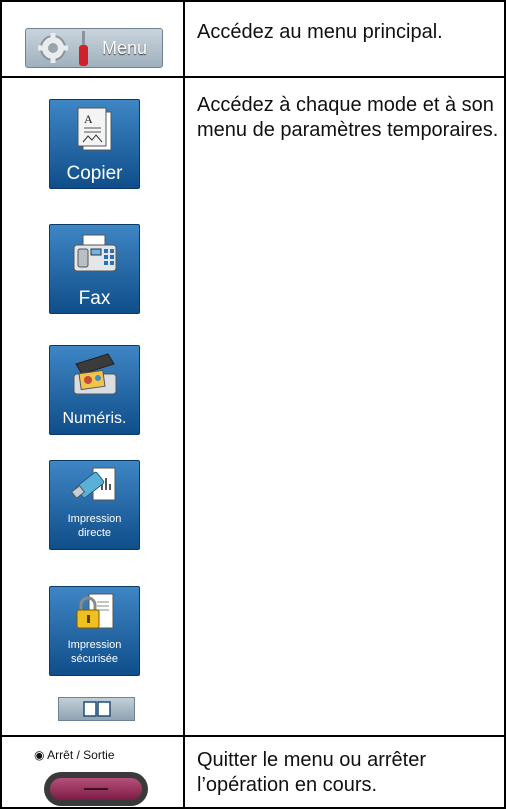  What do you see at coordinates (94, 173) in the screenshot?
I see `copier-label: Copier` at bounding box center [94, 173].